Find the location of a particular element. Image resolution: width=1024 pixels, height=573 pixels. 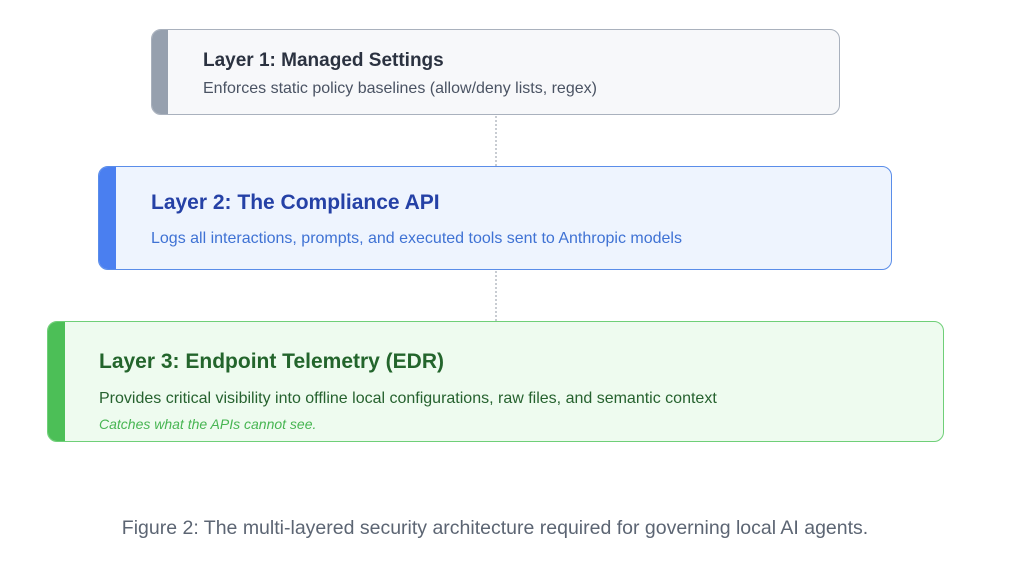

layer-3-accent-bar is located at coordinates (56, 381).